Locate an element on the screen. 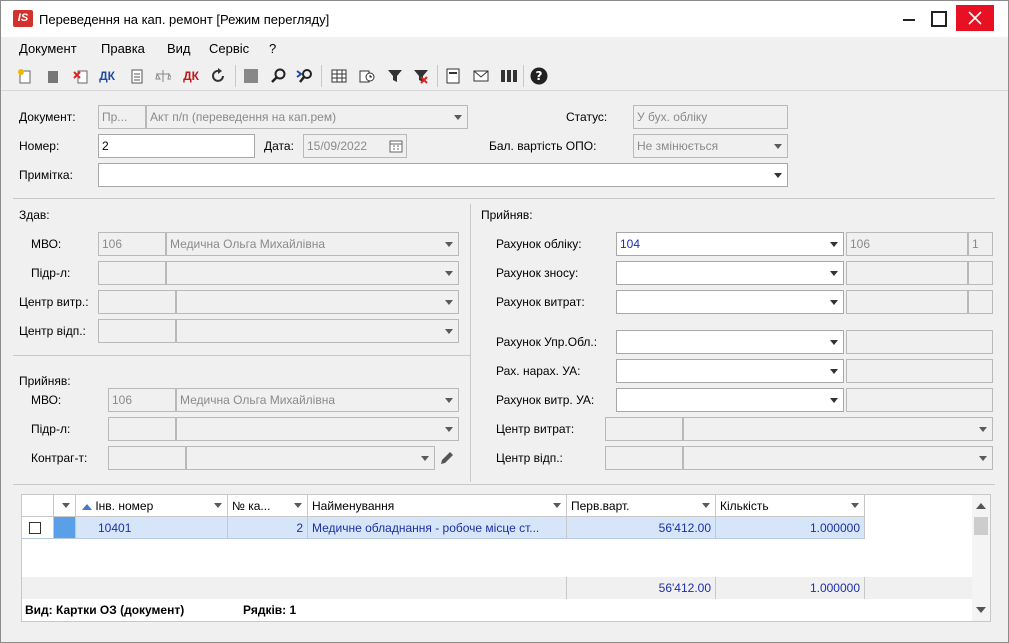 The width and height of the screenshot is (1009, 643). minimize-button is located at coordinates (908, 18).